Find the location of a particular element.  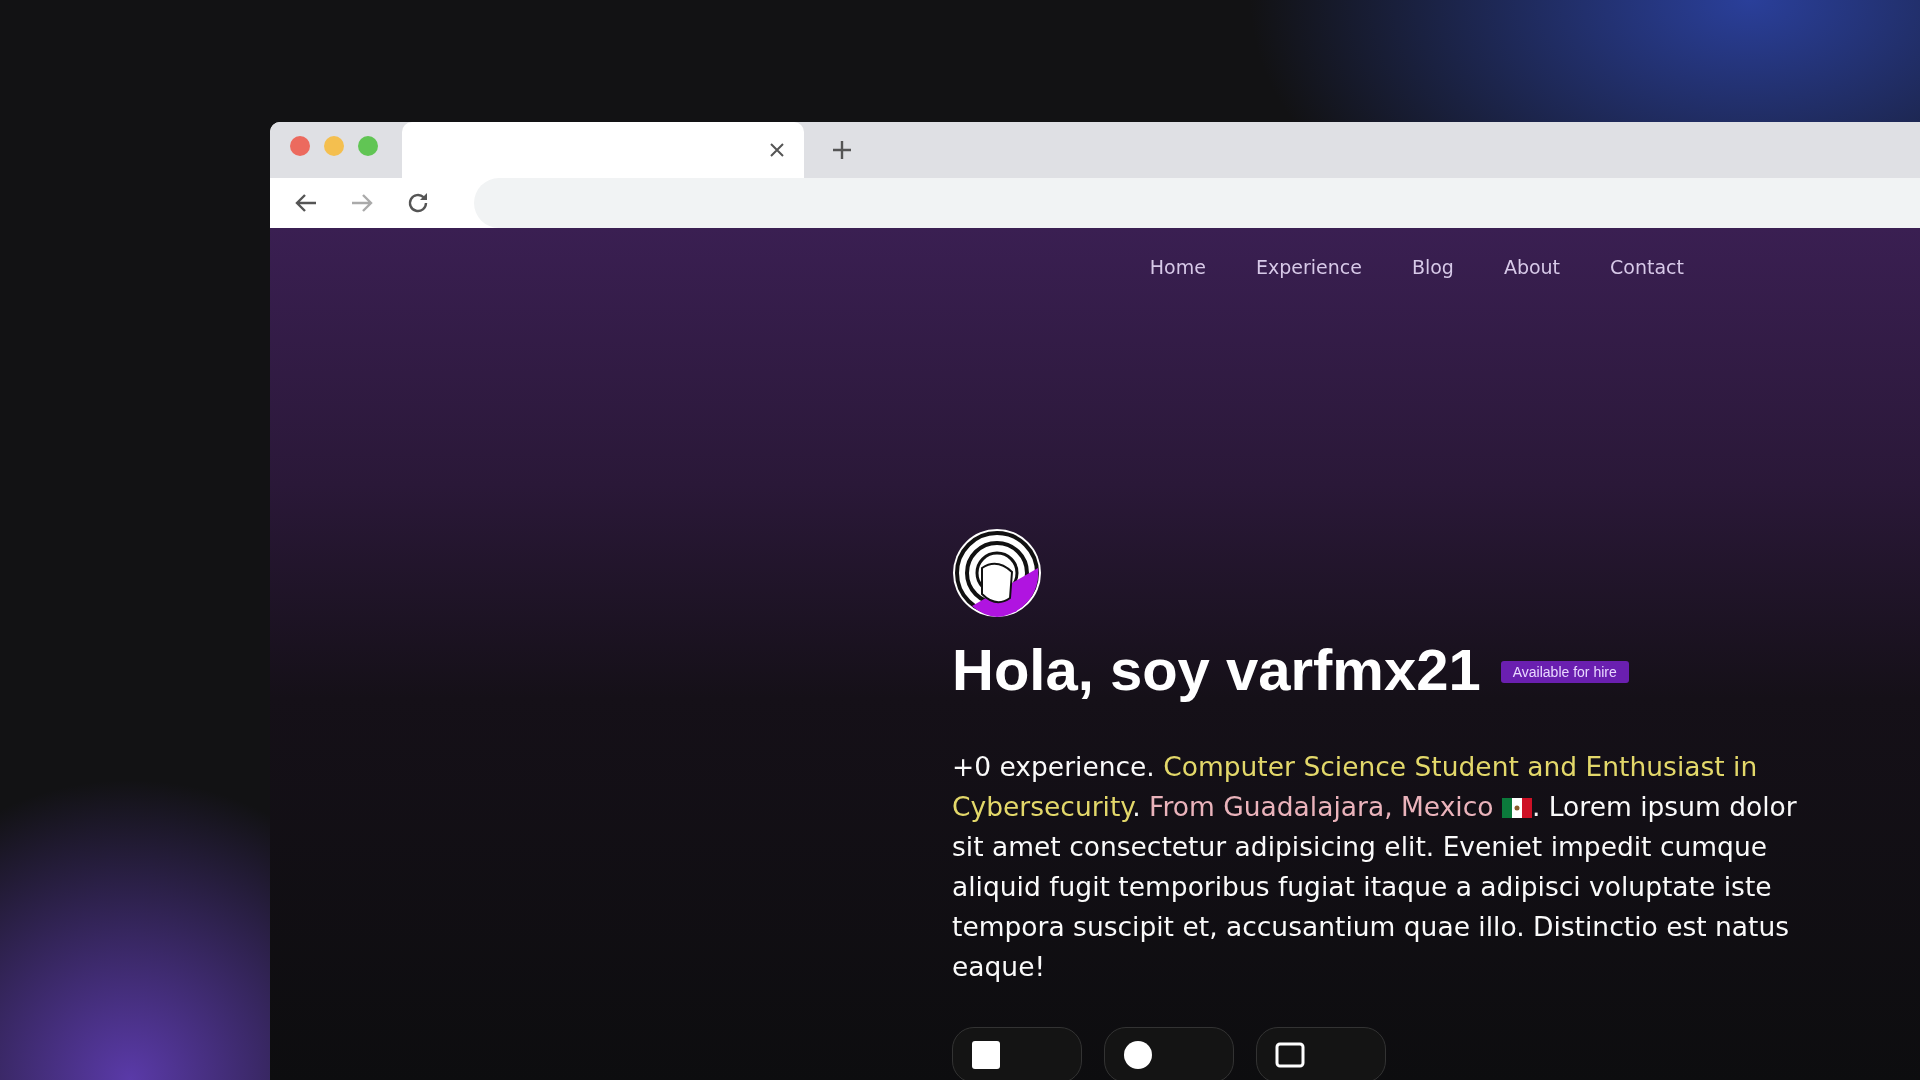

hero-heading: Hola, soy varfmx21 is located at coordinates (1216, 669).